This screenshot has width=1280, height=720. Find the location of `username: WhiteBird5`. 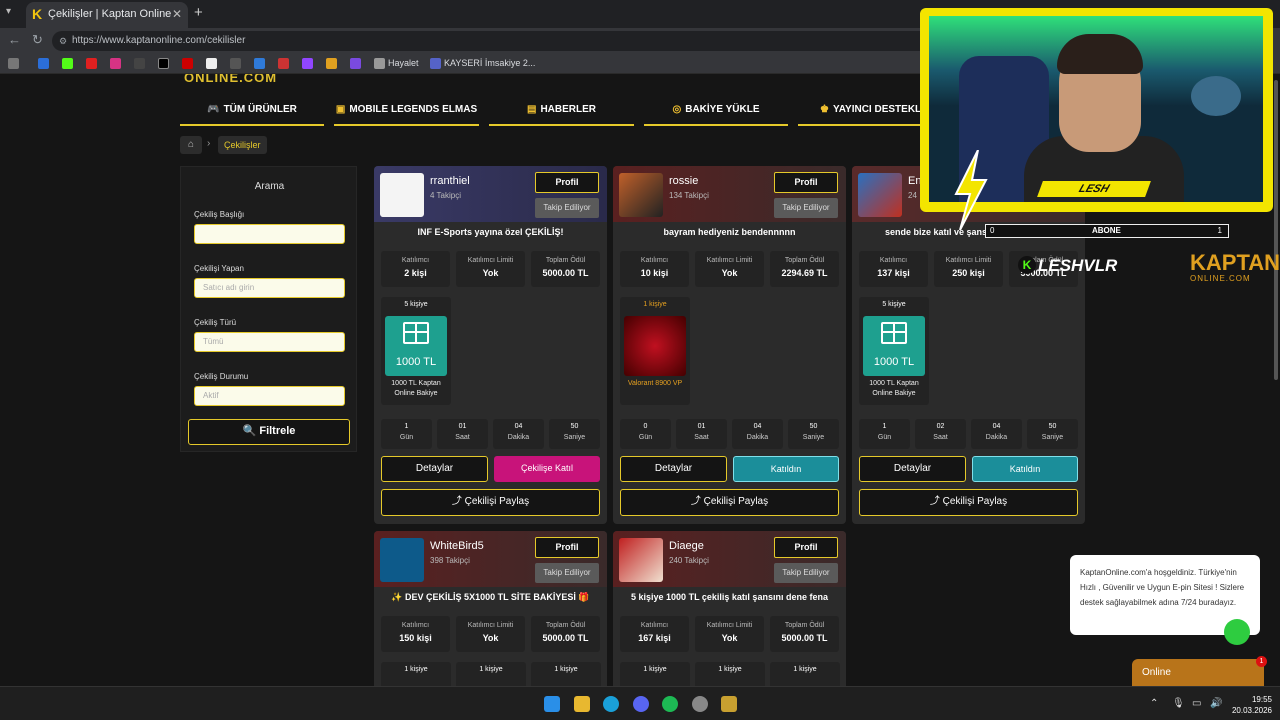

username: WhiteBird5 is located at coordinates (457, 546).